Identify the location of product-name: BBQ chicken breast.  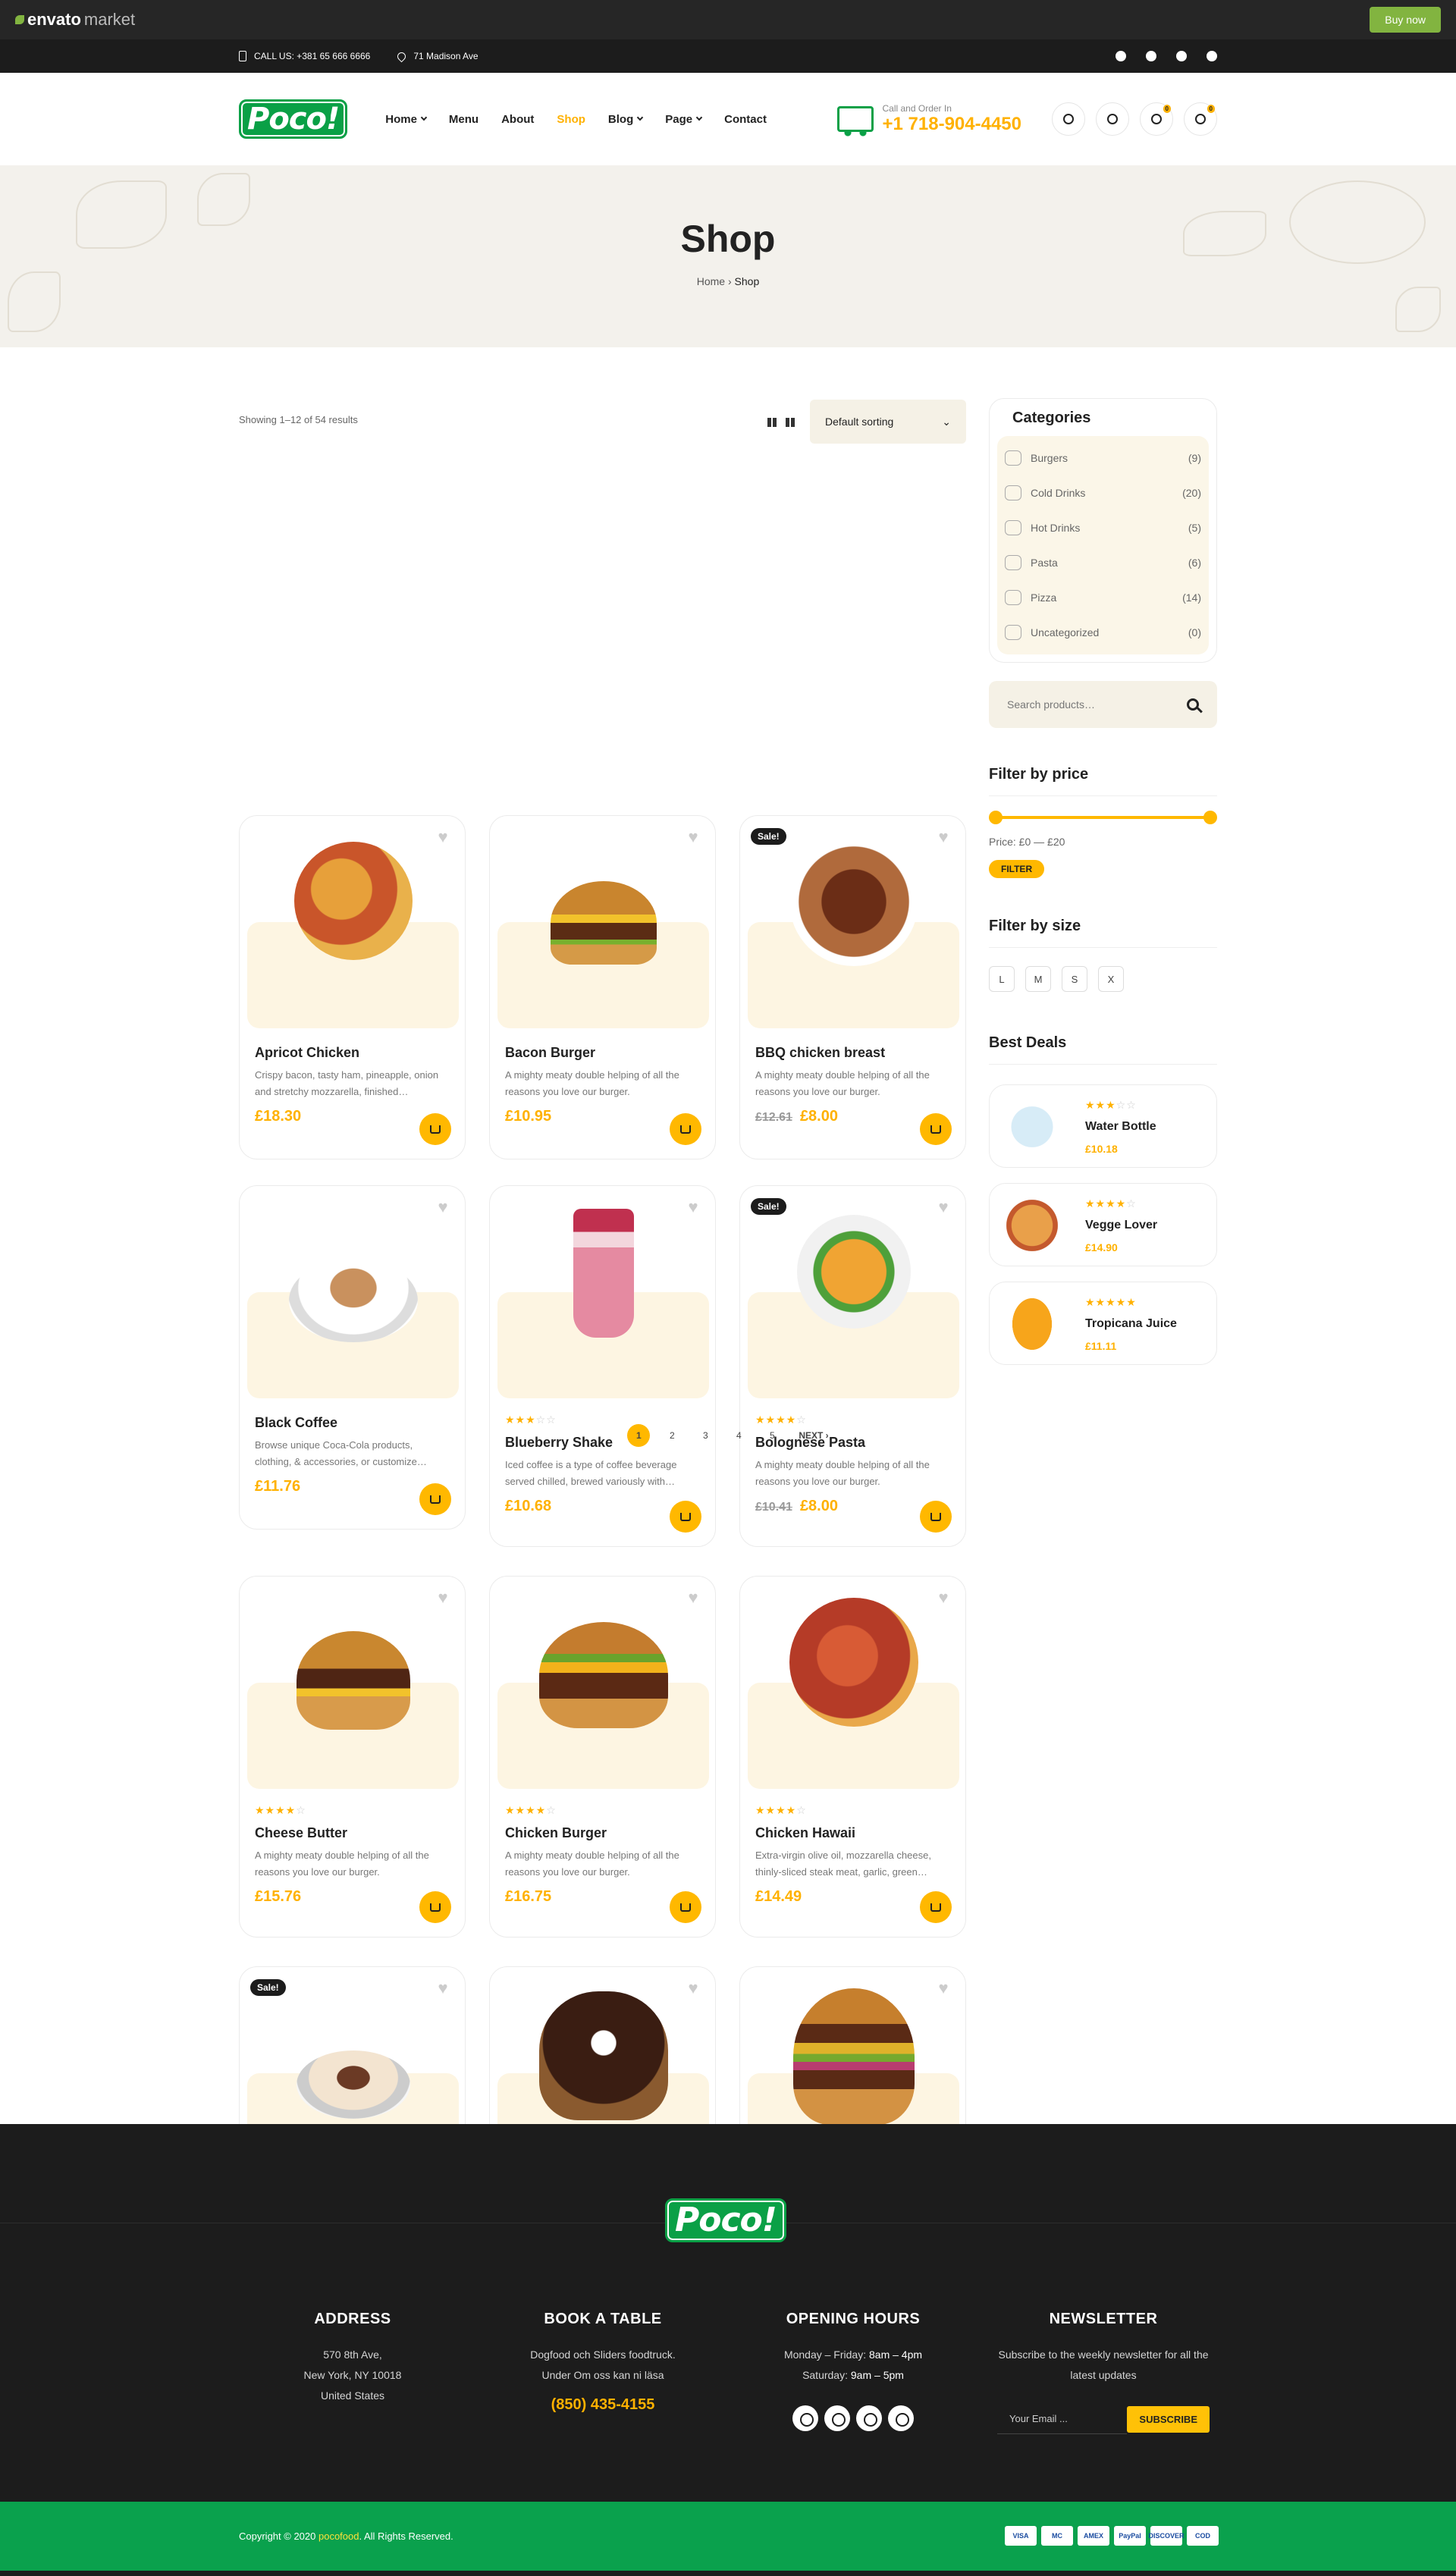
(852, 1053).